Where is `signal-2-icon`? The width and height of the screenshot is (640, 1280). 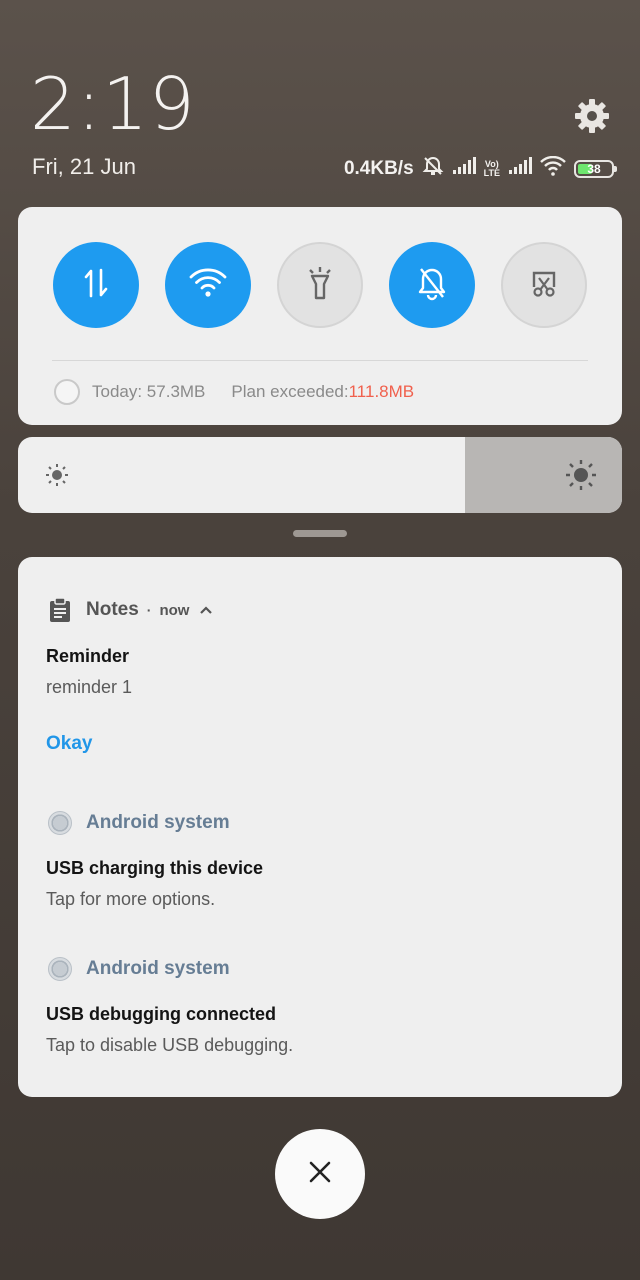
signal-2-icon is located at coordinates (520, 169).